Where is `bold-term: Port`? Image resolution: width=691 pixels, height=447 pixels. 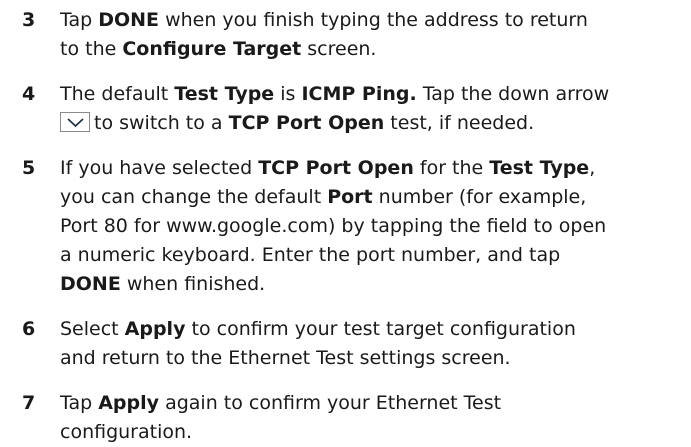
bold-term: Port is located at coordinates (350, 197).